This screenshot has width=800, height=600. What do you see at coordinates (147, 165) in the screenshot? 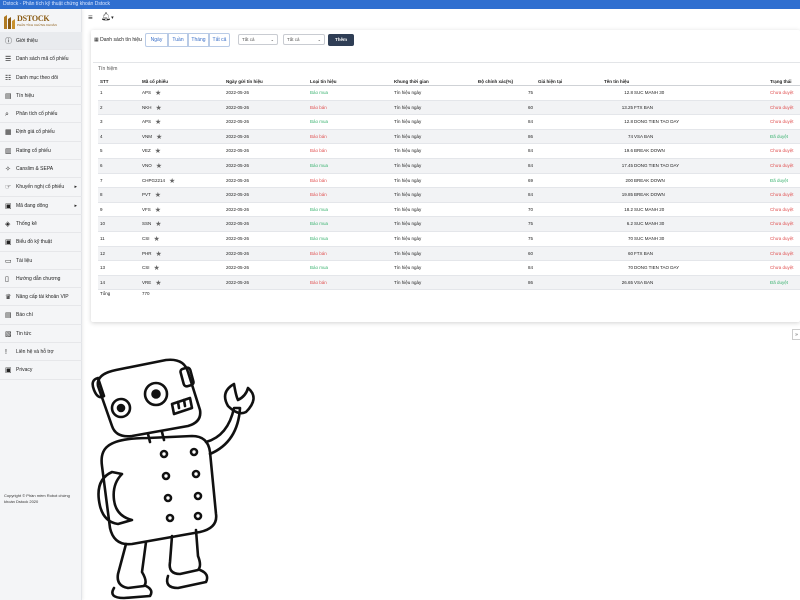
I see `stock-code: VNO` at bounding box center [147, 165].